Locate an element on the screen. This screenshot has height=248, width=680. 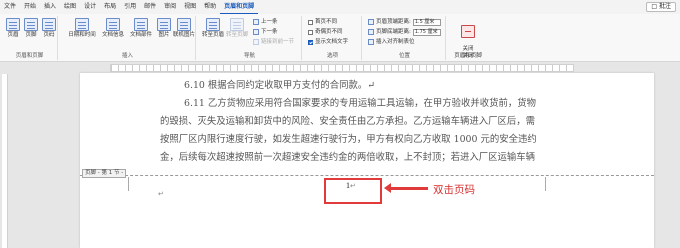
online-picture-icon is located at coordinates (184, 24).